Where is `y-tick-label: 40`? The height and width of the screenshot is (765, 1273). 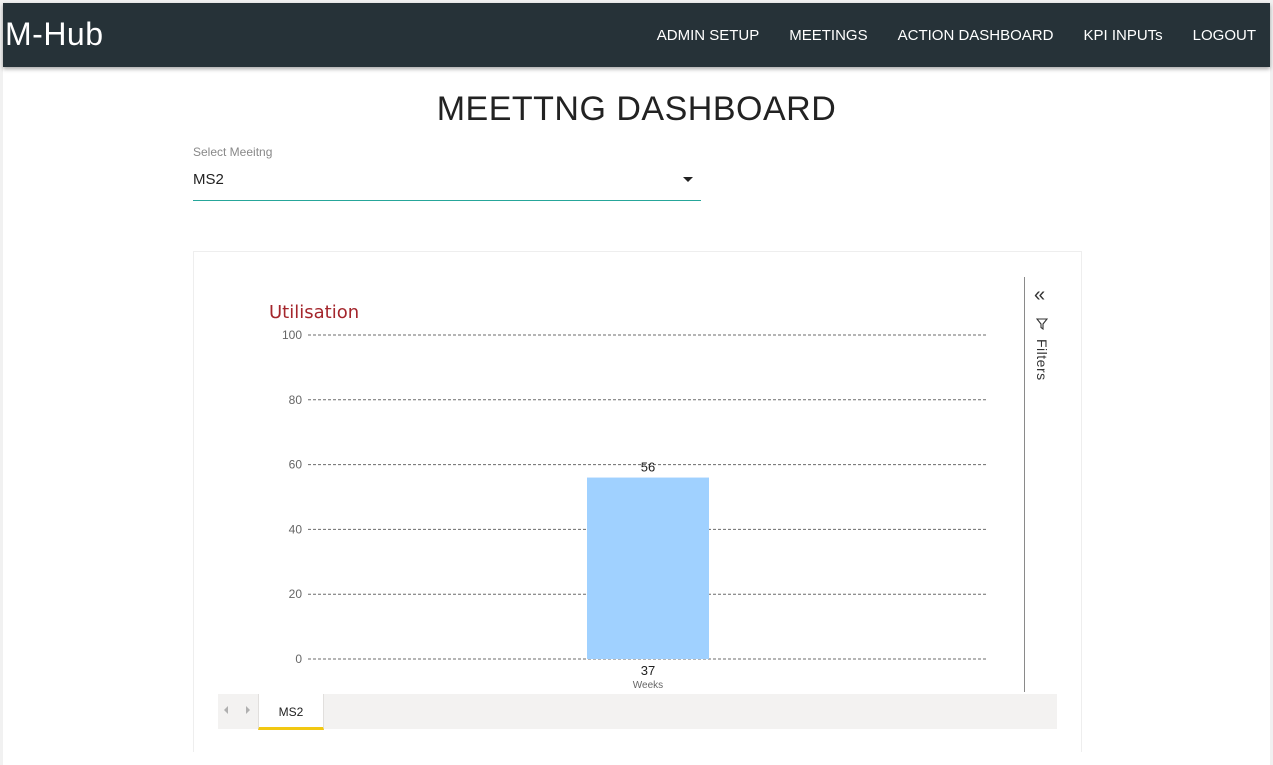 y-tick-label: 40 is located at coordinates (296, 529).